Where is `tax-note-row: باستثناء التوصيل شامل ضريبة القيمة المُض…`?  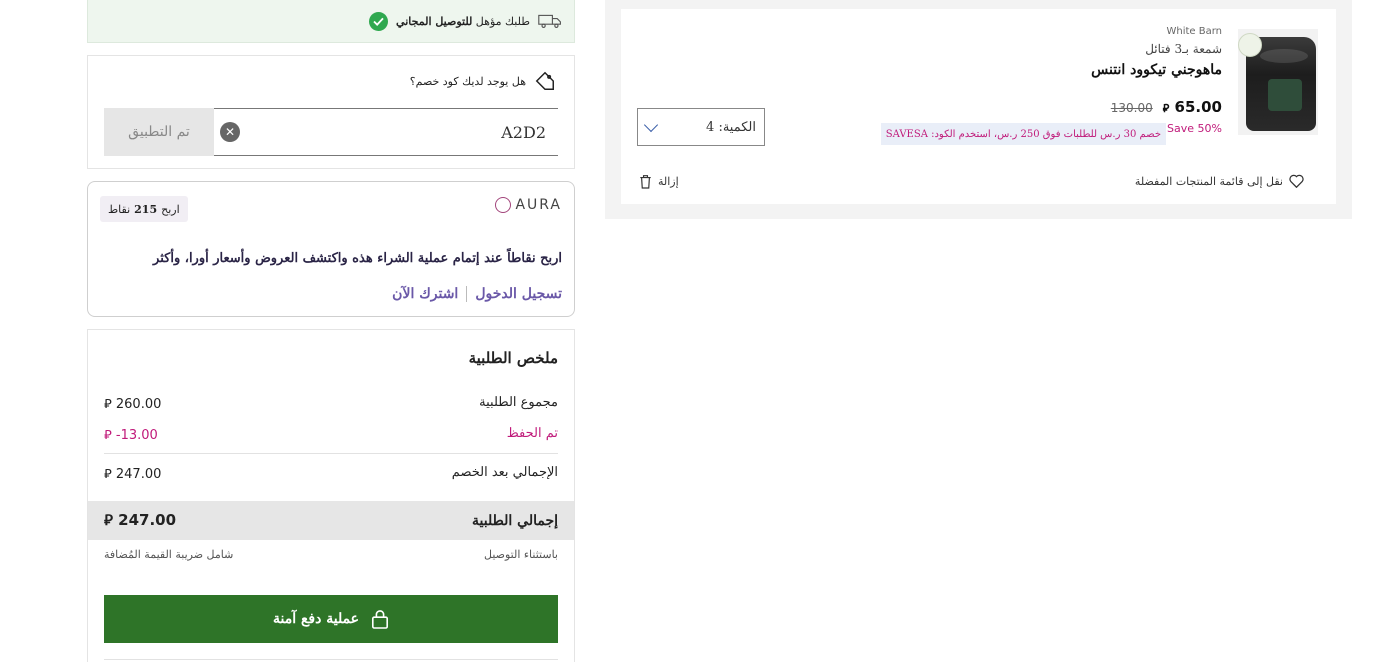 tax-note-row: باستثناء التوصيل شامل ضريبة القيمة المُض… is located at coordinates (331, 554).